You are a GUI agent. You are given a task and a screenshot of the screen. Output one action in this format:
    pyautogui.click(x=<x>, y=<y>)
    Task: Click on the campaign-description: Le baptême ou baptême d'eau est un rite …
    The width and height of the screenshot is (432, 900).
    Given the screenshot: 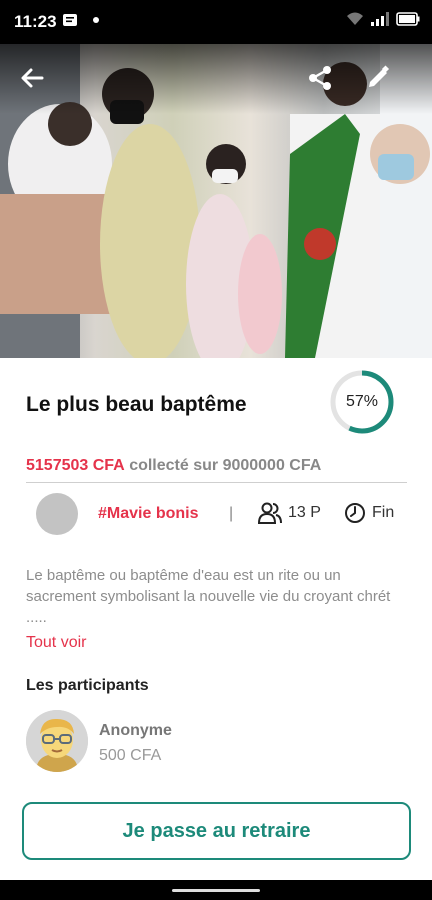 What is the action you would take?
    pyautogui.click(x=208, y=596)
    